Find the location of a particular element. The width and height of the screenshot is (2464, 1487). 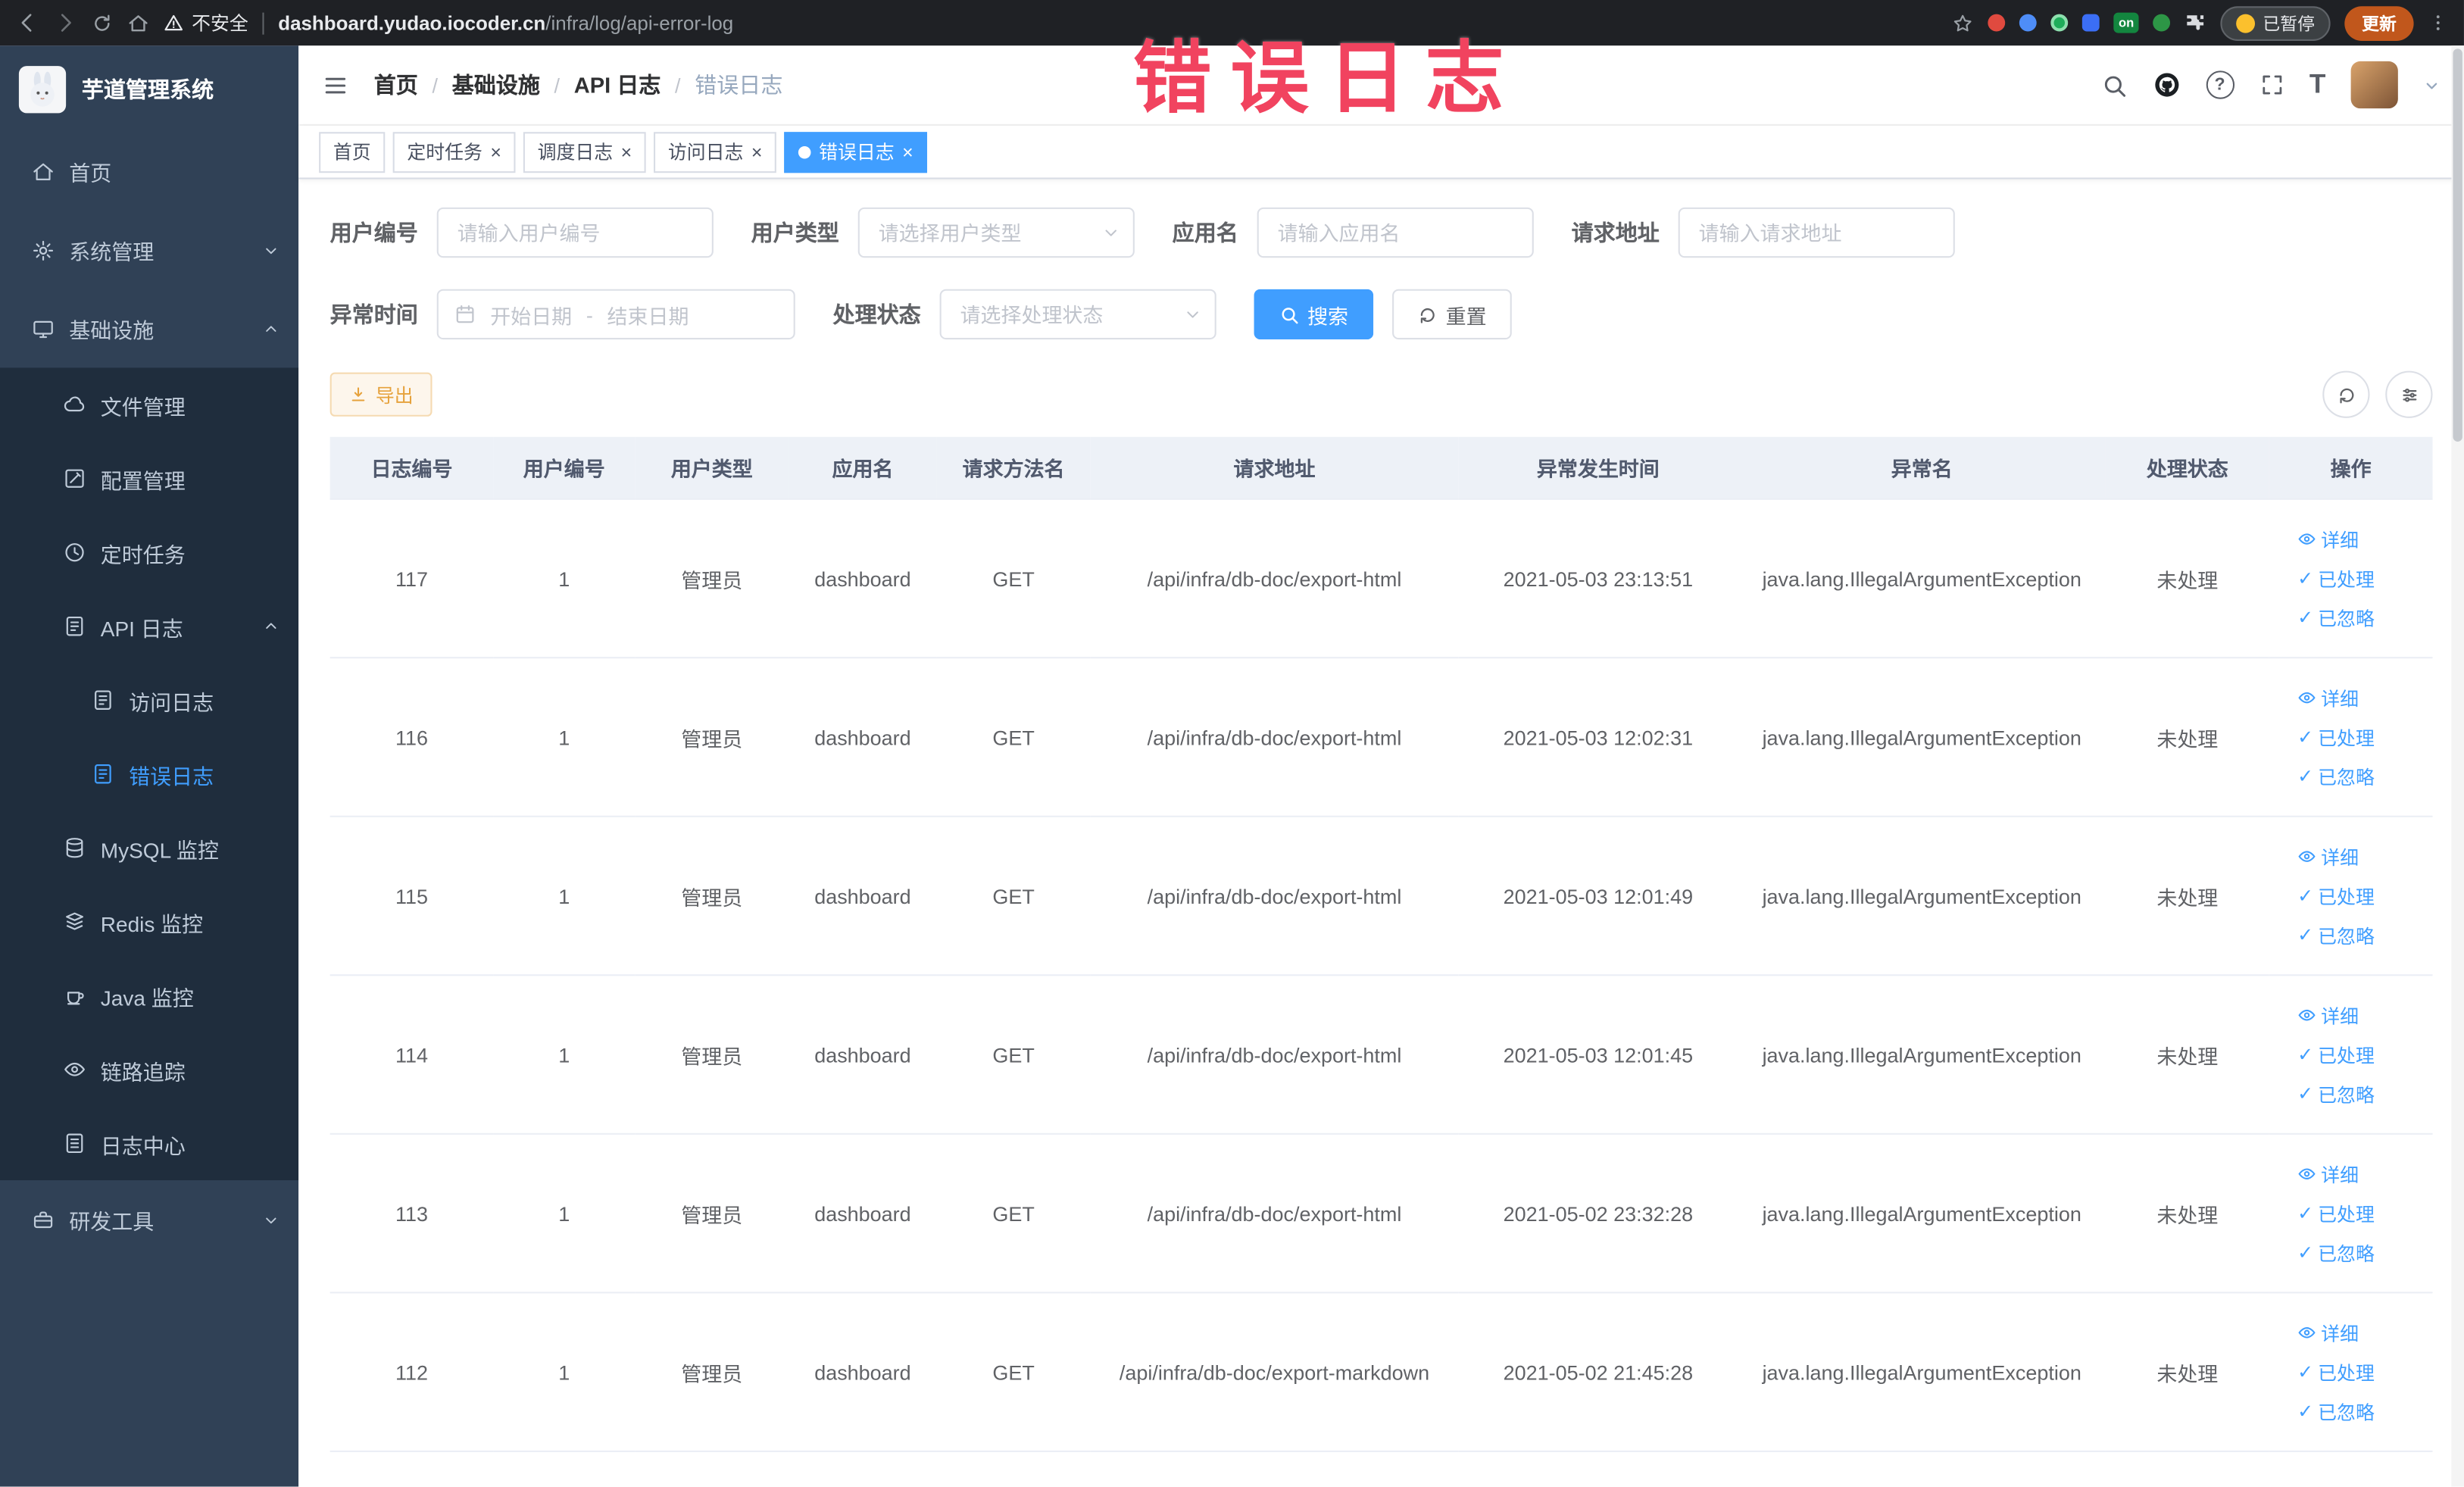

reset-button: 重置 is located at coordinates (1452, 314).